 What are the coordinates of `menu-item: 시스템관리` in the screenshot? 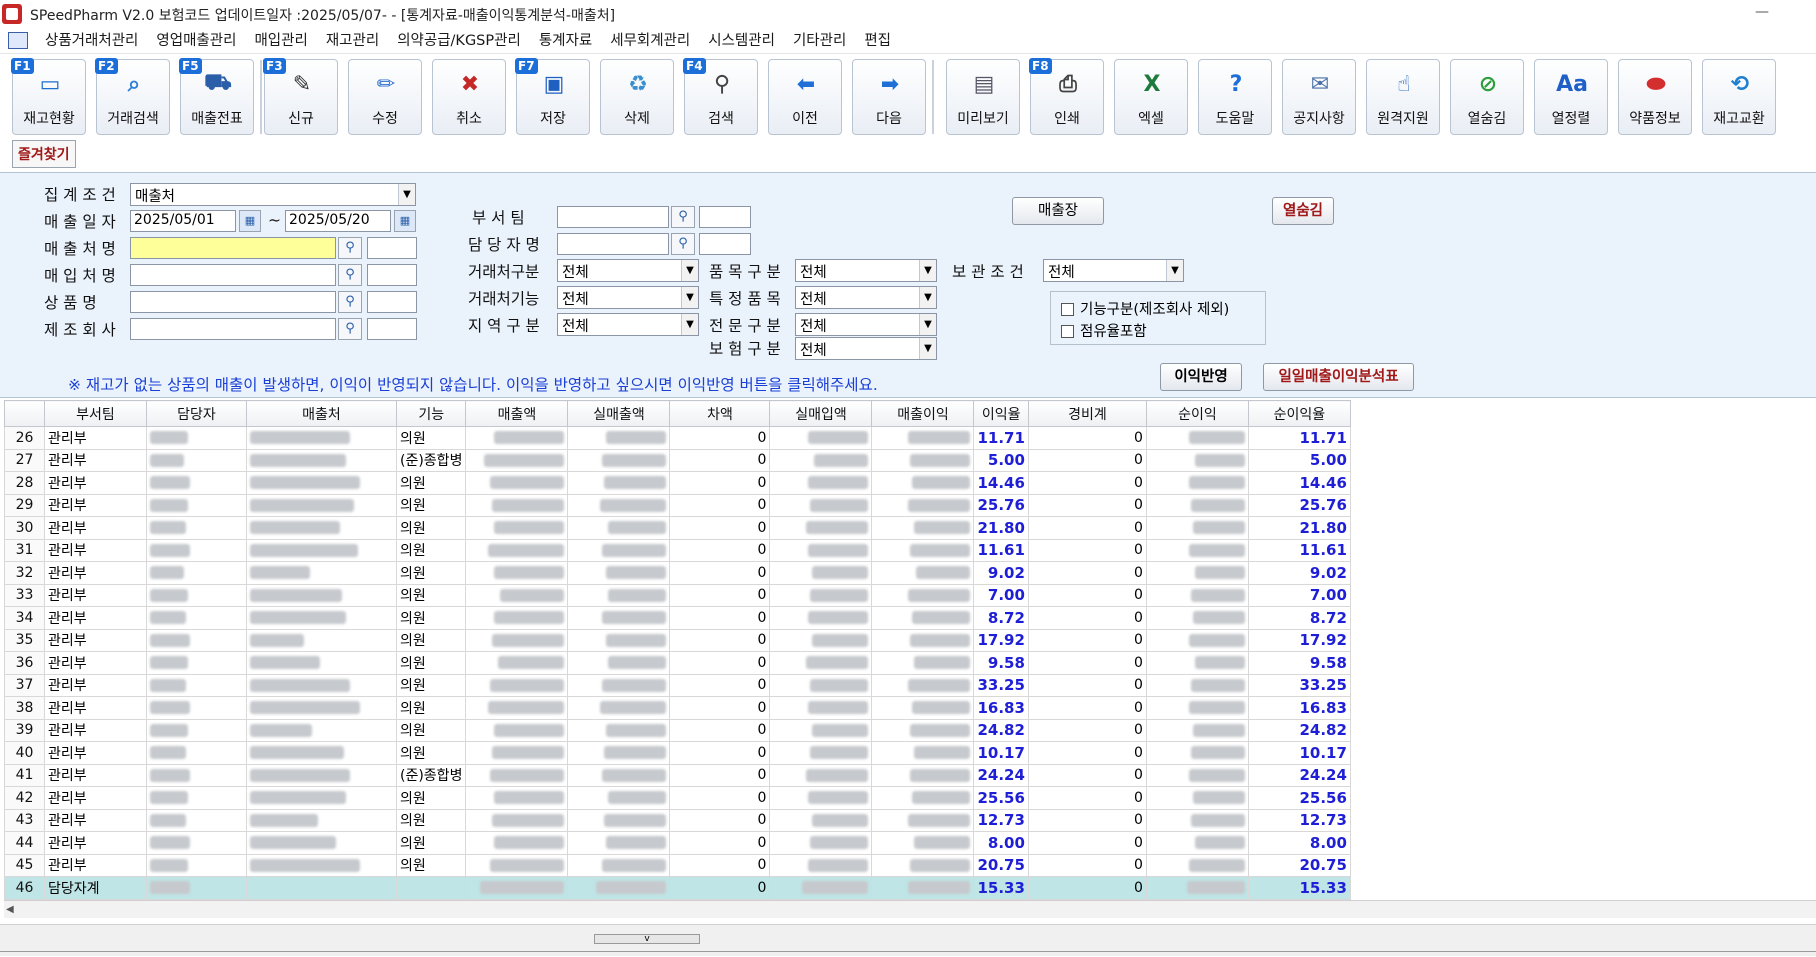 It's located at (741, 41).